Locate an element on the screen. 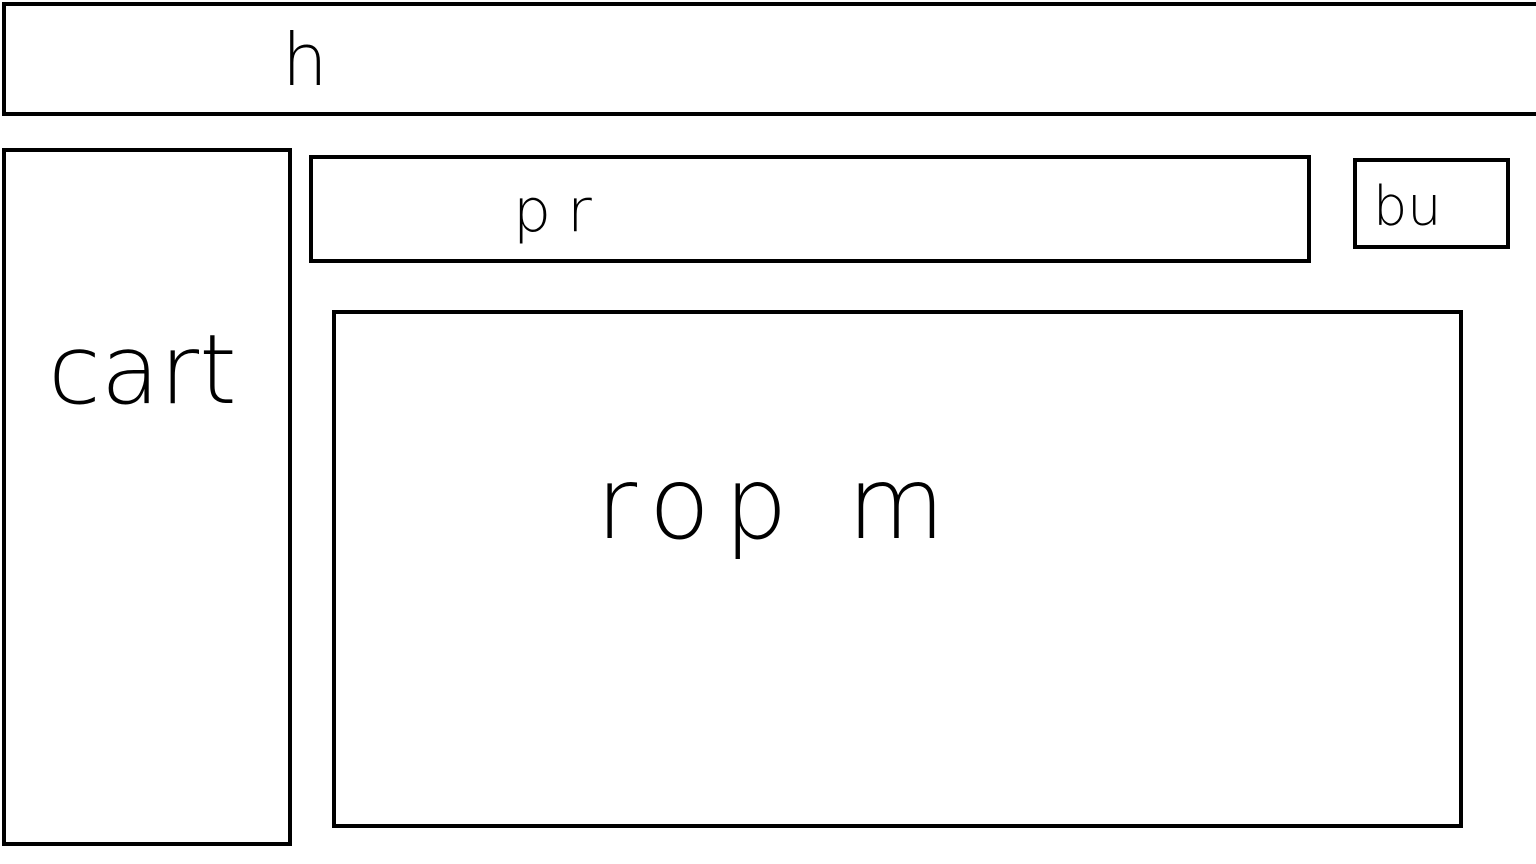 The height and width of the screenshot is (864, 1536). cart-label: cart is located at coordinates (142, 370).